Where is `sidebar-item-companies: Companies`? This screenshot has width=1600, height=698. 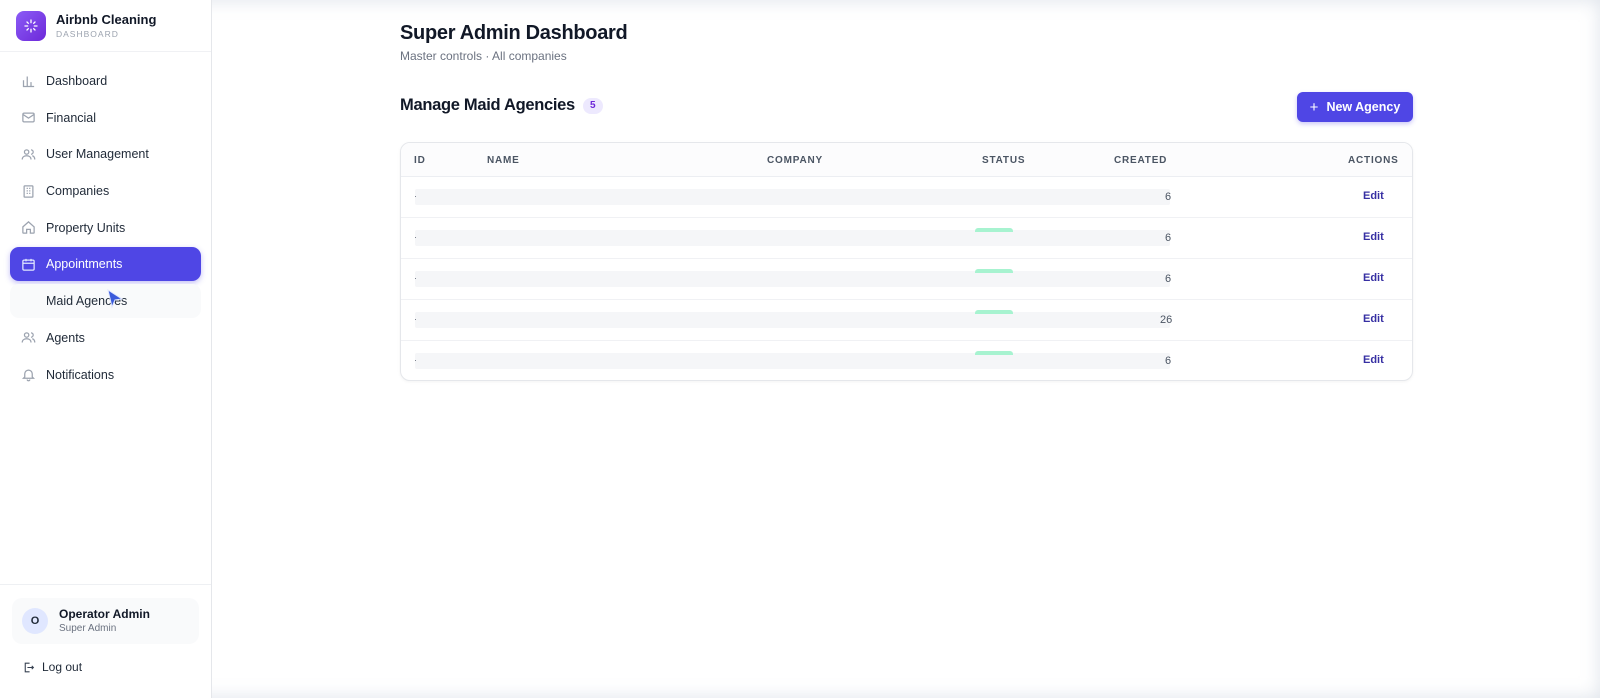
sidebar-item-companies: Companies is located at coordinates (105, 191).